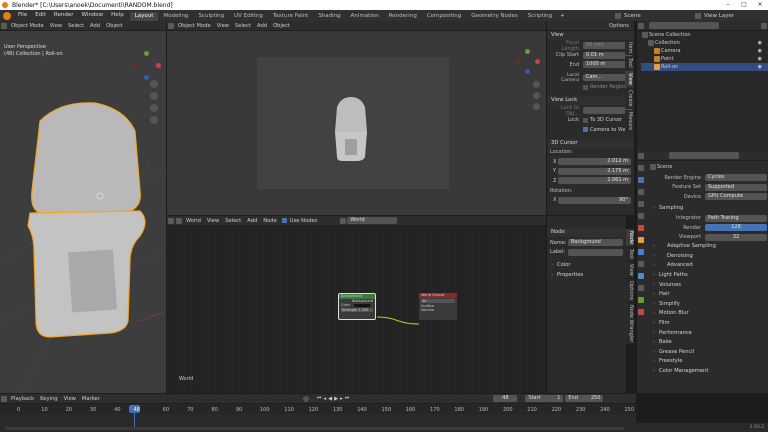  I want to click on particles-tab-icon, so click(641, 264).